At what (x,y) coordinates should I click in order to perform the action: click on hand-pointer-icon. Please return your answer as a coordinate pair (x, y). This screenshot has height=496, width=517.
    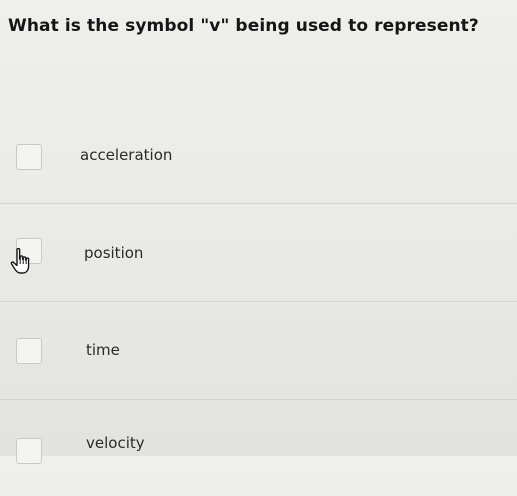
    Looking at the image, I should click on (20, 260).